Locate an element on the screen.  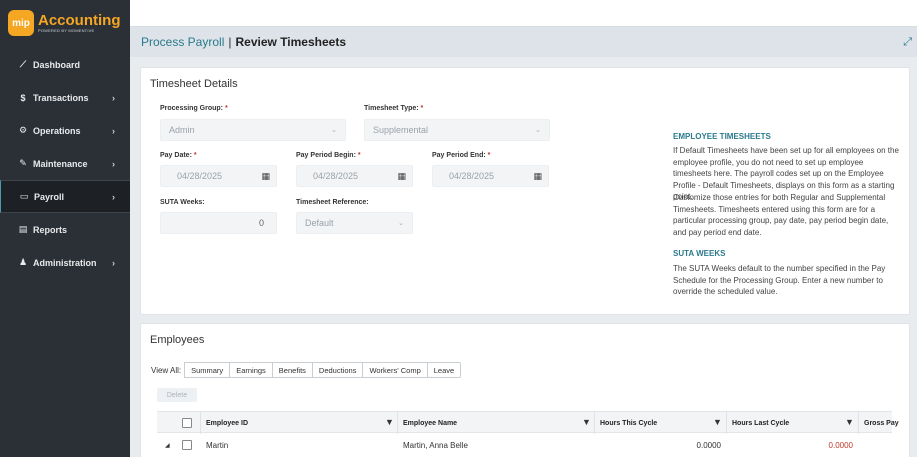
nav-item-reports: ▤ Reports is located at coordinates (65, 229).